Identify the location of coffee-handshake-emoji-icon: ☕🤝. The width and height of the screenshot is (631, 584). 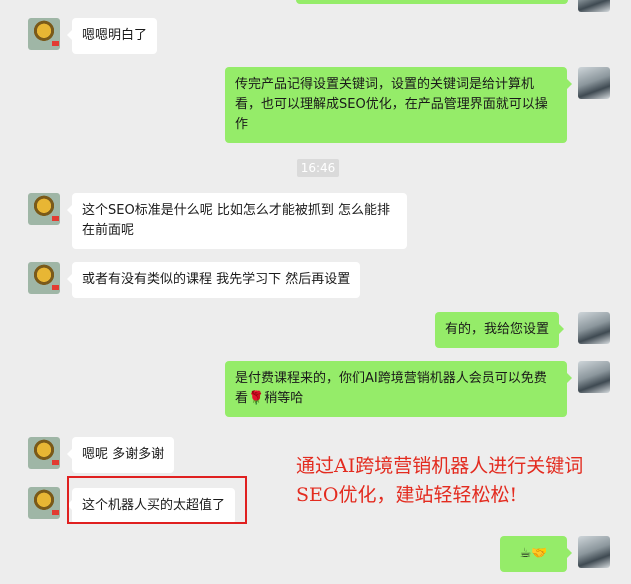
(533, 553).